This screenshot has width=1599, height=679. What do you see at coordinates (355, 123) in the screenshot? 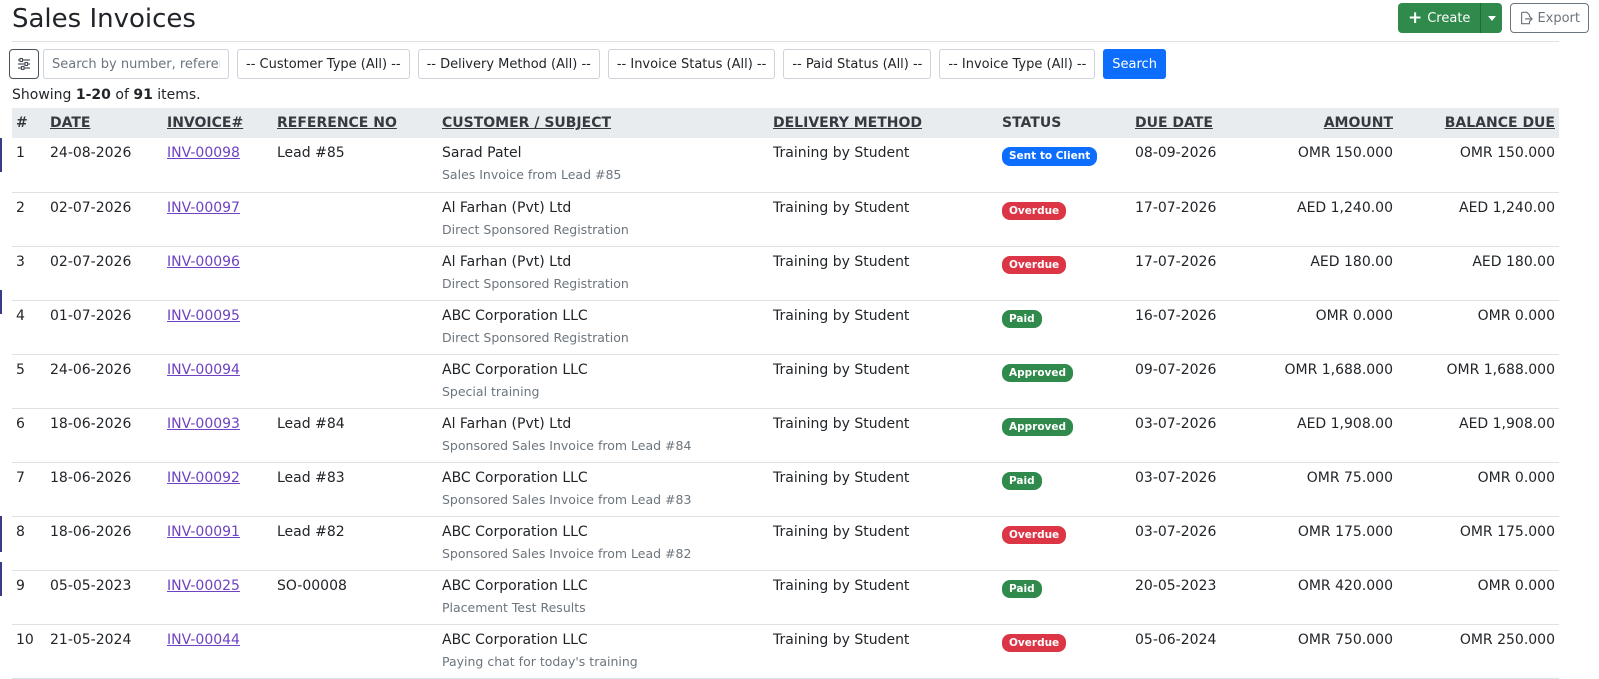
I see `col-header-reference: REFERENCE NO` at bounding box center [355, 123].